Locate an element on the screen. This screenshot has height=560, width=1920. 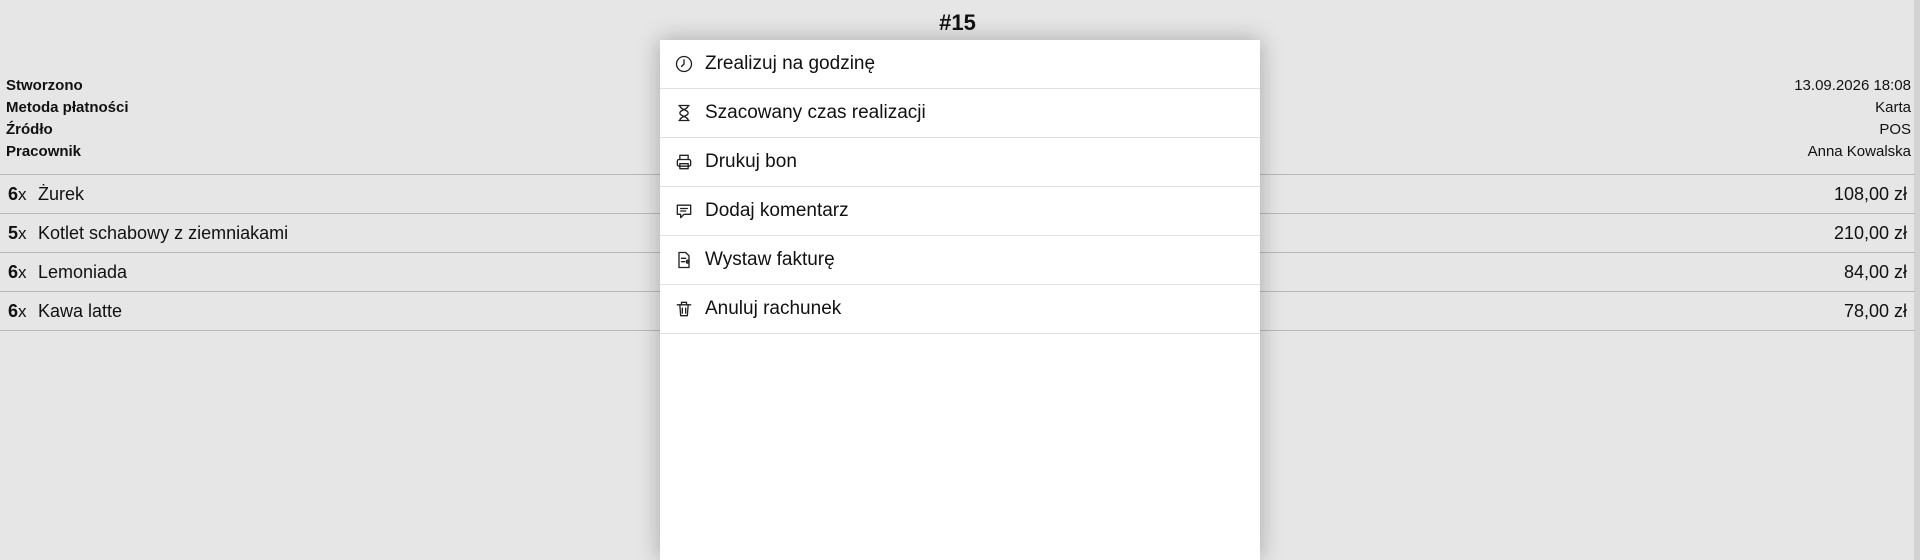
item-price: 78,00 zł is located at coordinates (1875, 310).